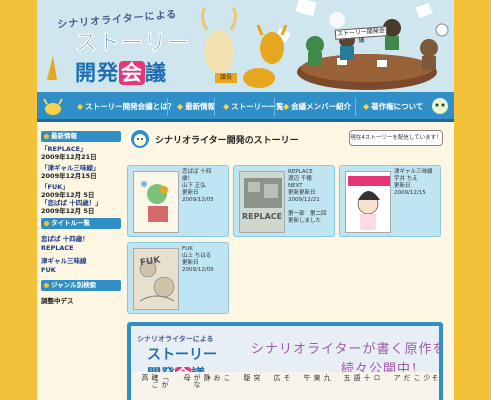  Describe the element at coordinates (345, 349) in the screenshot. I see `banner-headline: シナリオライターが書く原作を` at that location.